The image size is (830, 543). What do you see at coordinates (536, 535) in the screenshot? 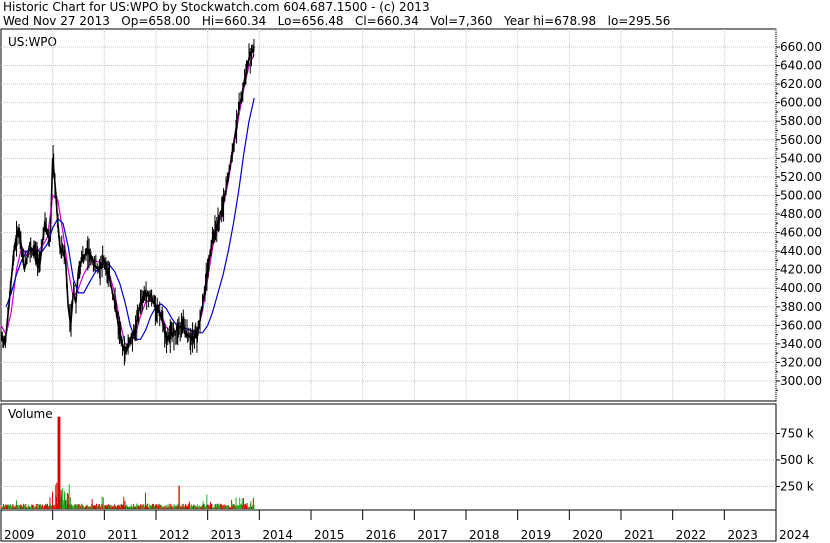
I see `x-tick-label: 2019` at bounding box center [536, 535].